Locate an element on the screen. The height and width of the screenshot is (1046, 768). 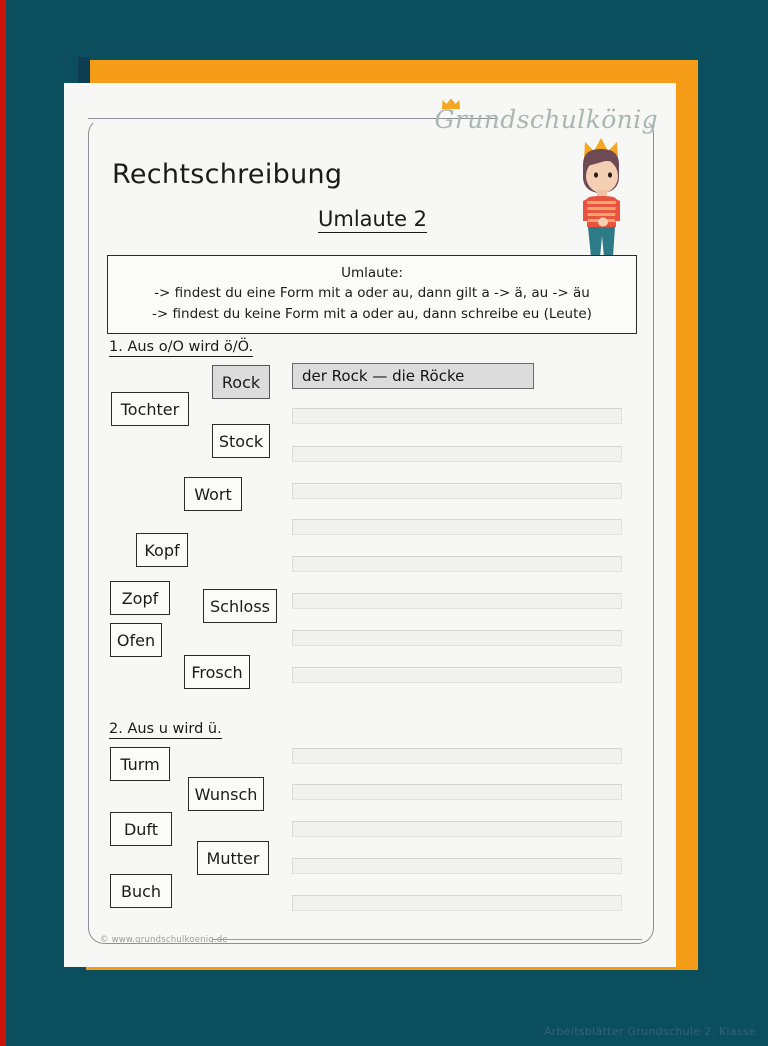
example-answer-field: der Rock — die Röcke is located at coordinates (413, 376).